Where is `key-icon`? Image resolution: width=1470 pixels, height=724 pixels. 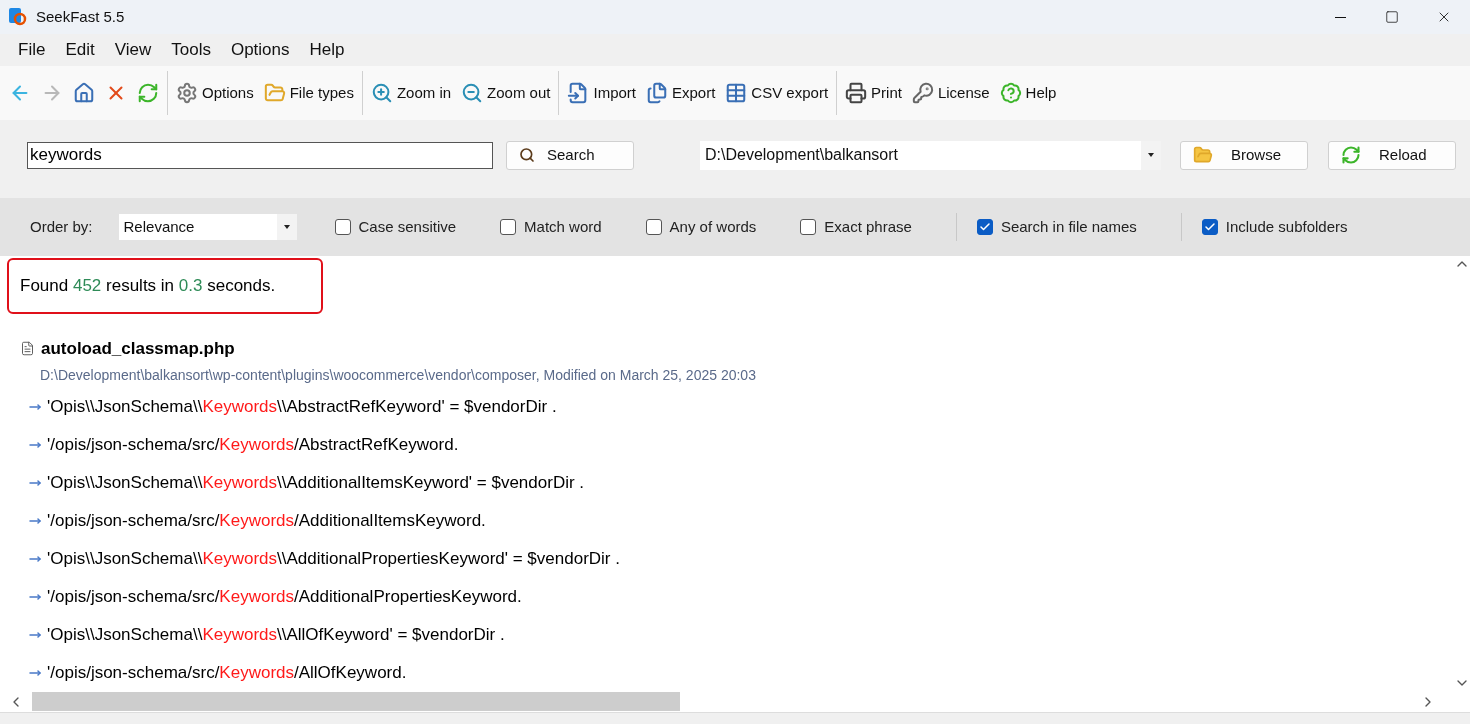 key-icon is located at coordinates (922, 93).